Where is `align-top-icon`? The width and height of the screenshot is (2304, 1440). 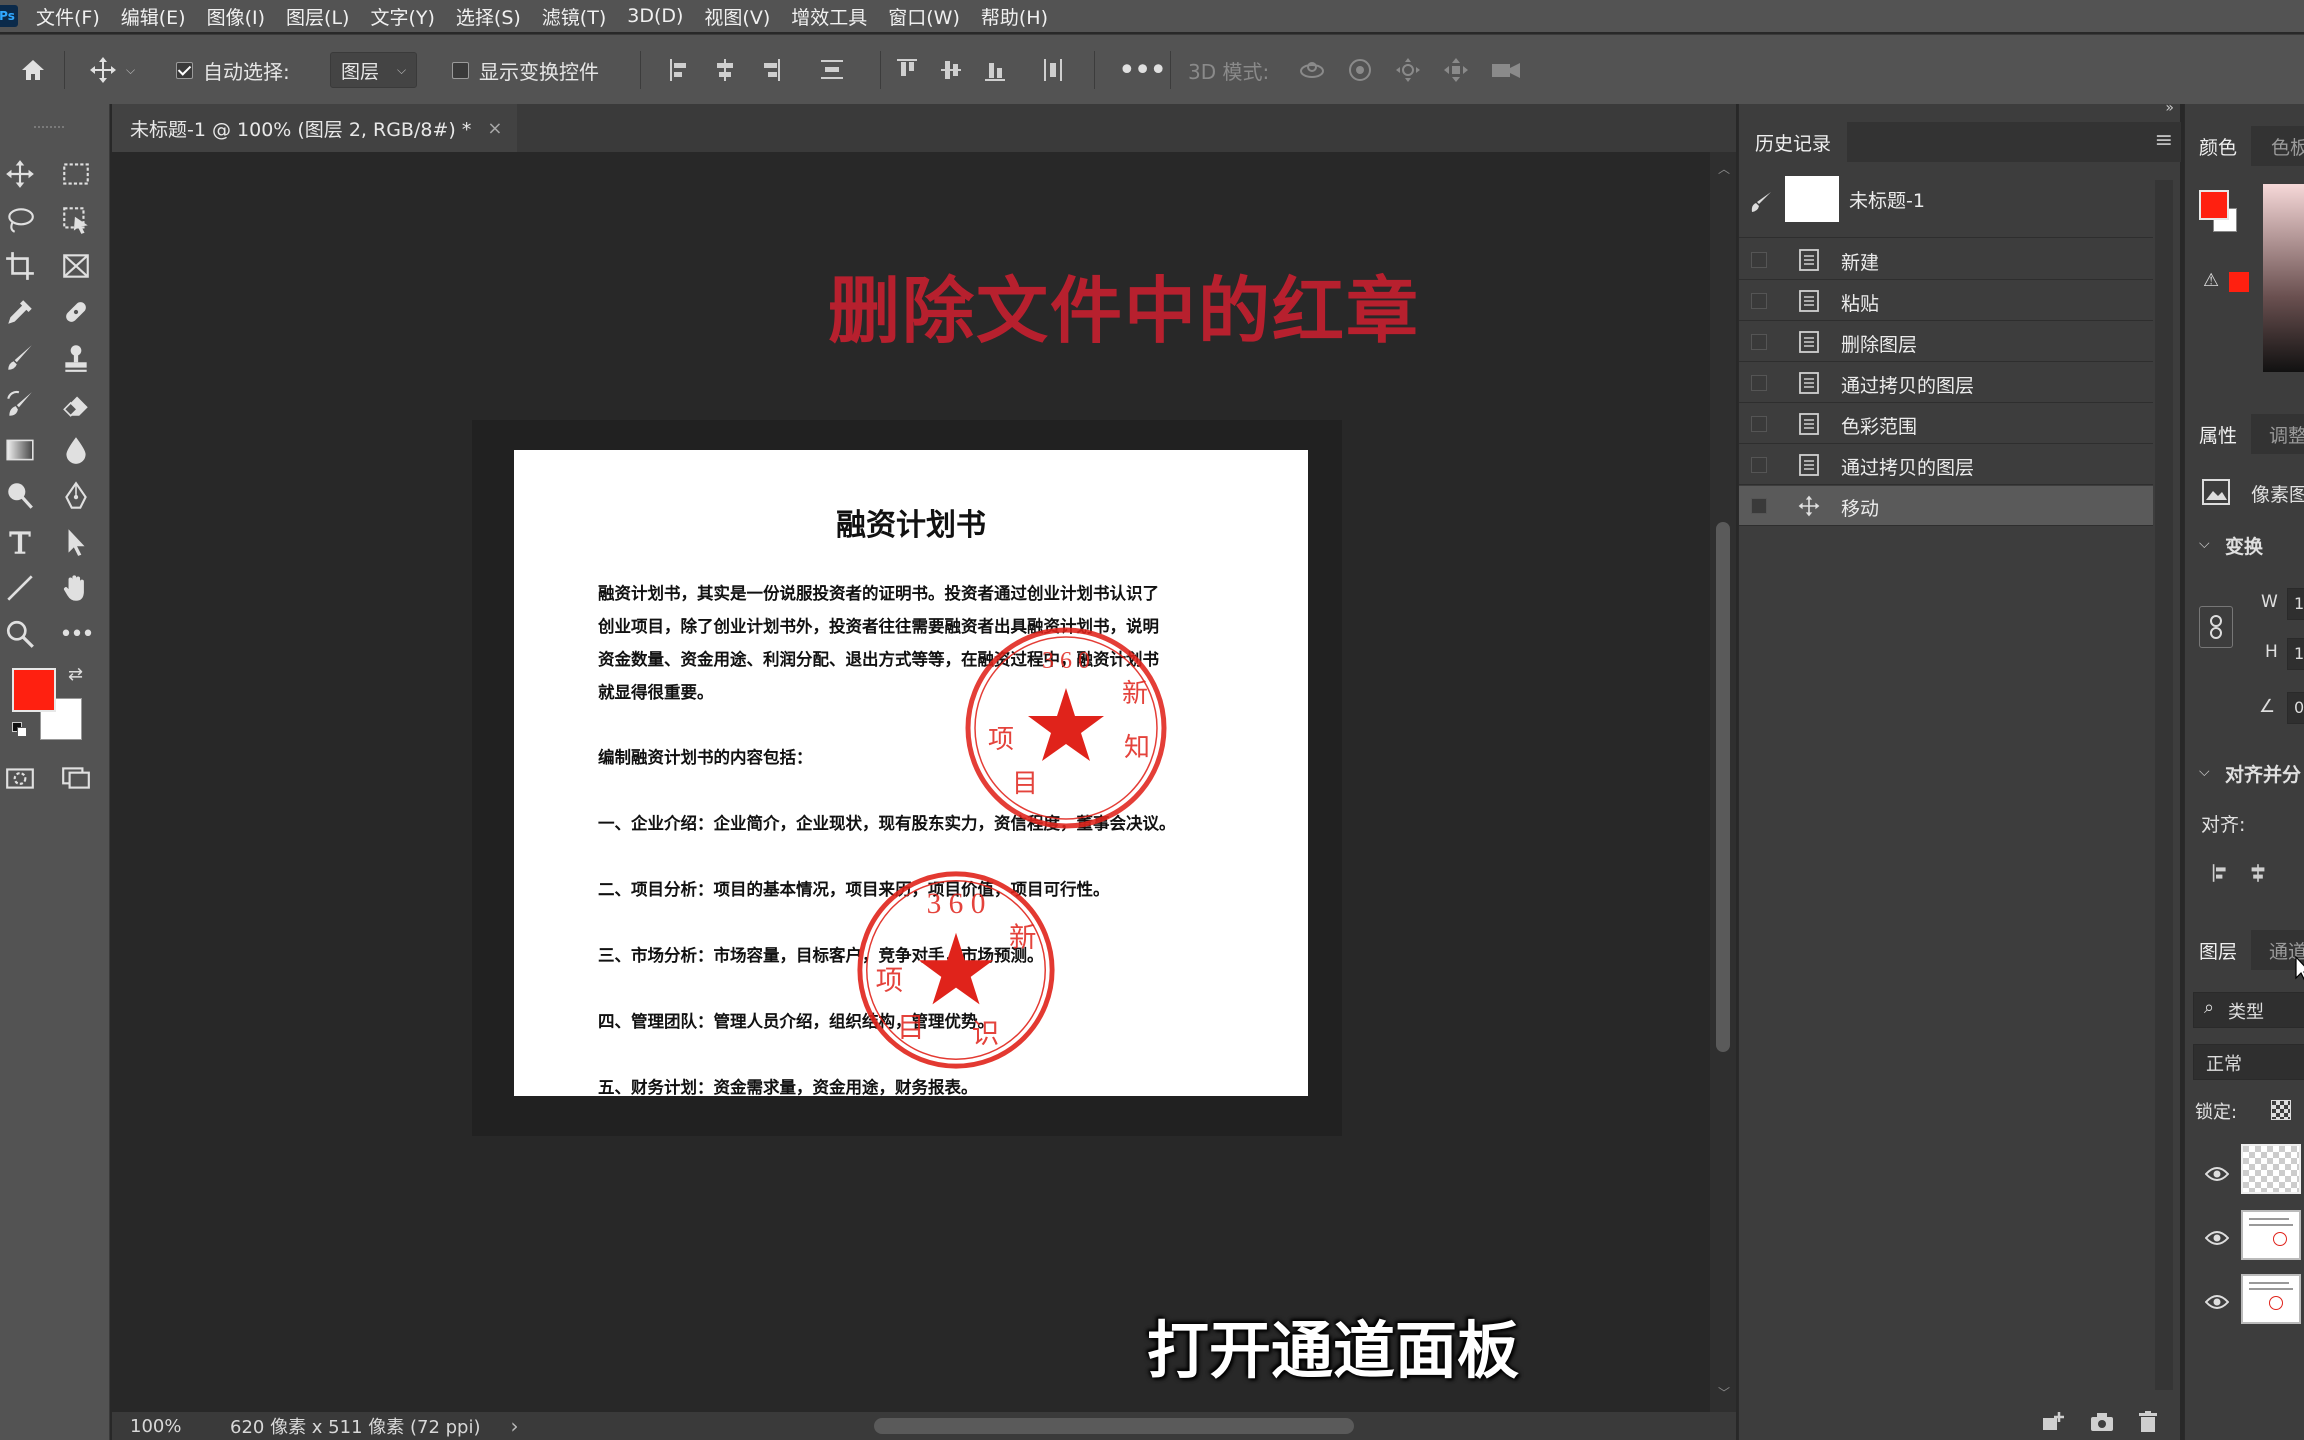
align-top-icon is located at coordinates (907, 70).